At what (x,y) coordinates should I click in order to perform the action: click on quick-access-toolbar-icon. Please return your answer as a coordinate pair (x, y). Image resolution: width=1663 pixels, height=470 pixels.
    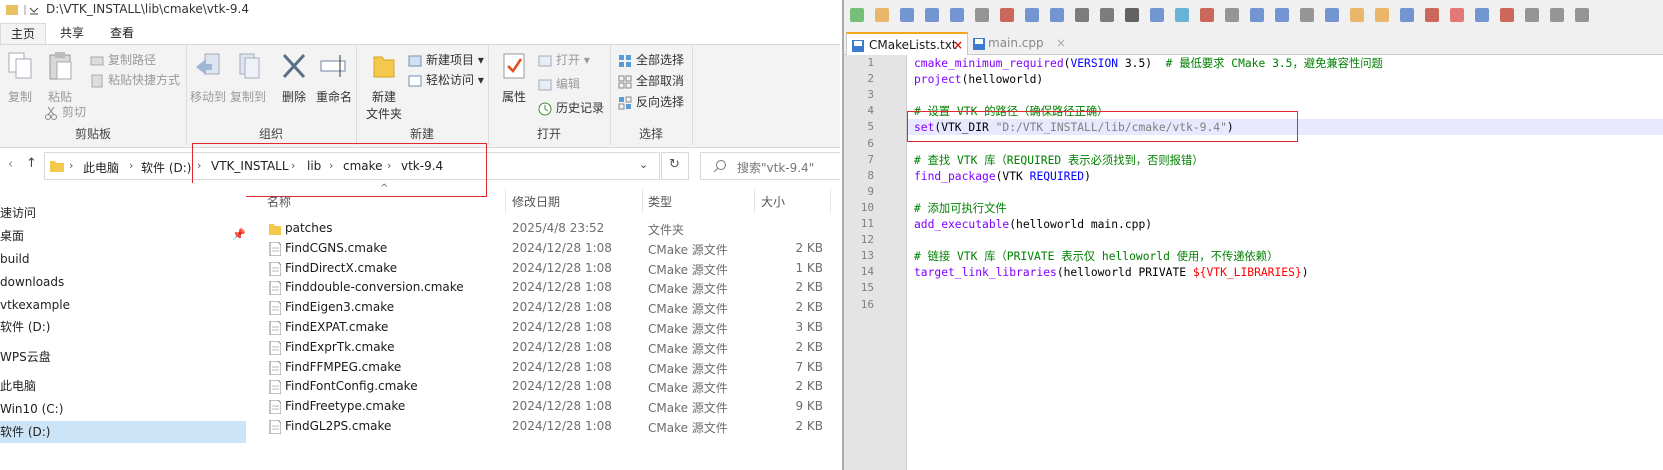
    Looking at the image, I should click on (23, 10).